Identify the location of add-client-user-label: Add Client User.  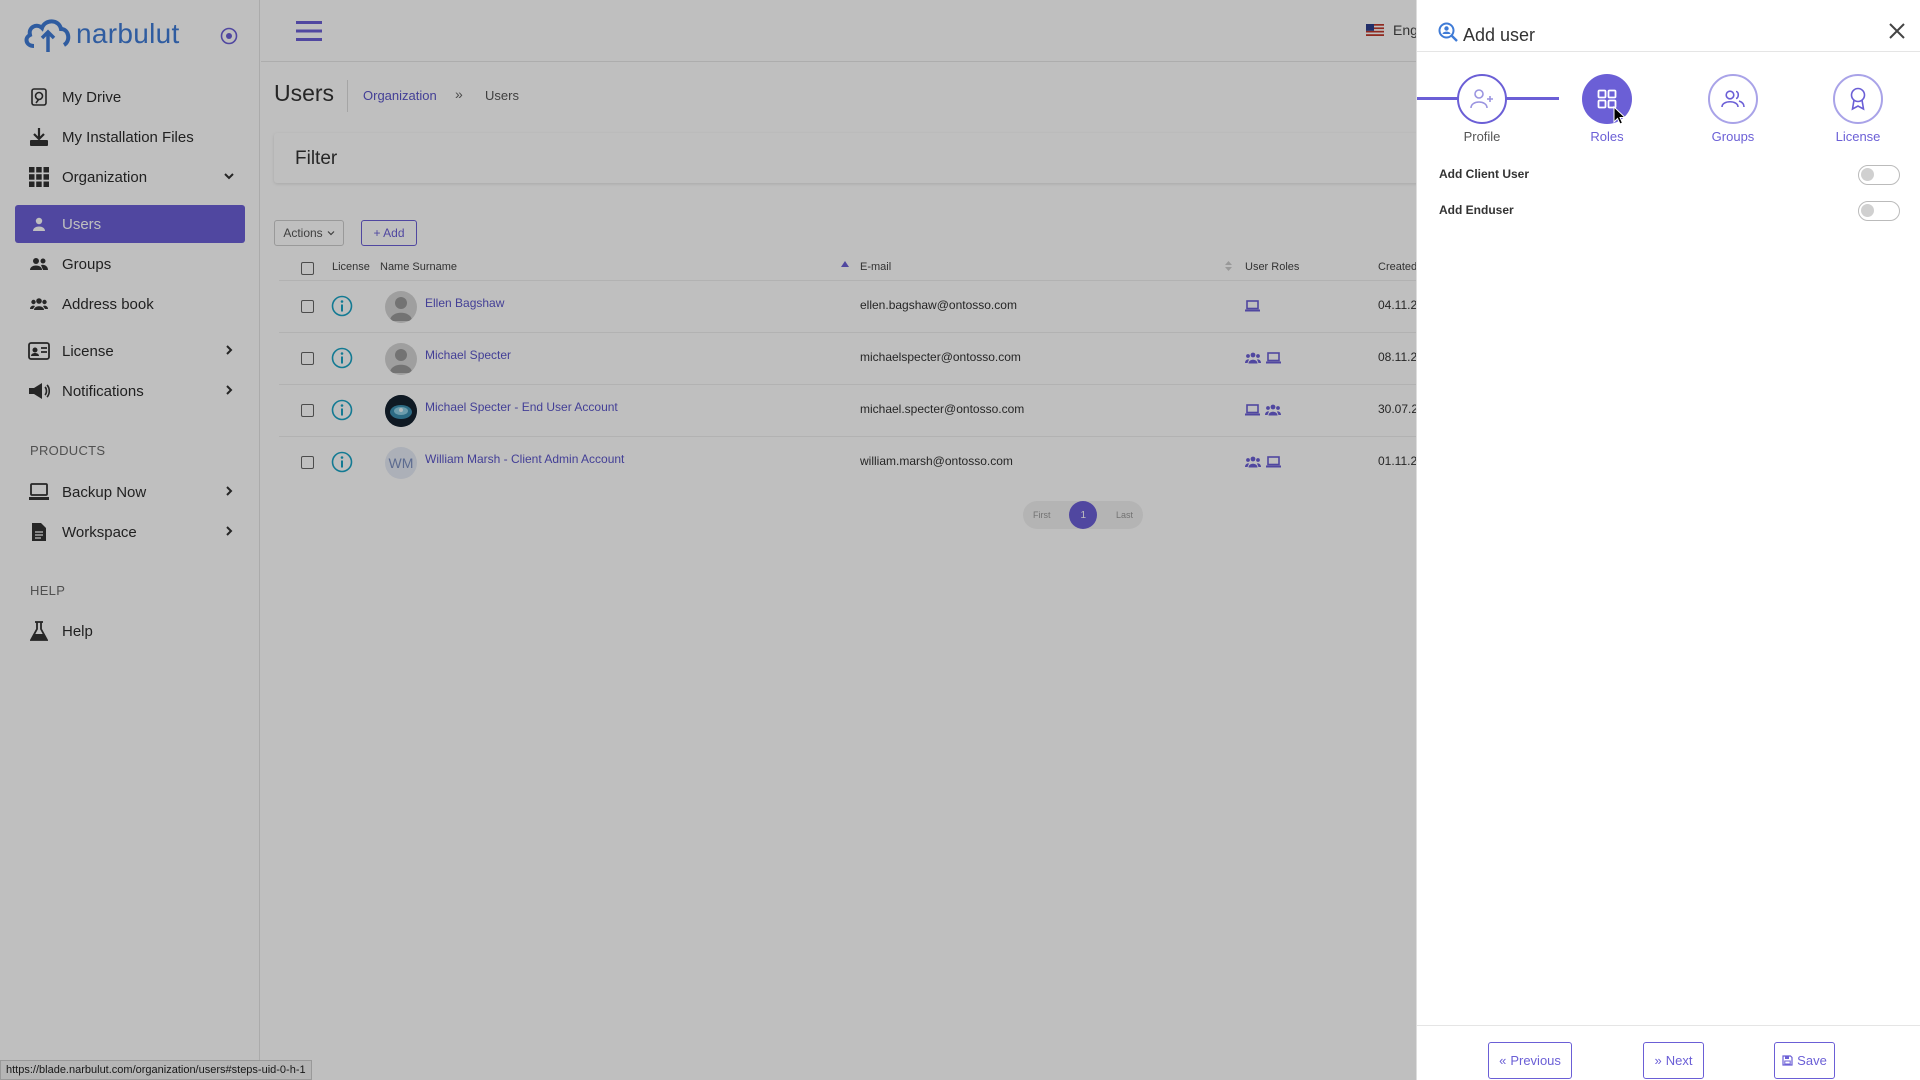
(1484, 174).